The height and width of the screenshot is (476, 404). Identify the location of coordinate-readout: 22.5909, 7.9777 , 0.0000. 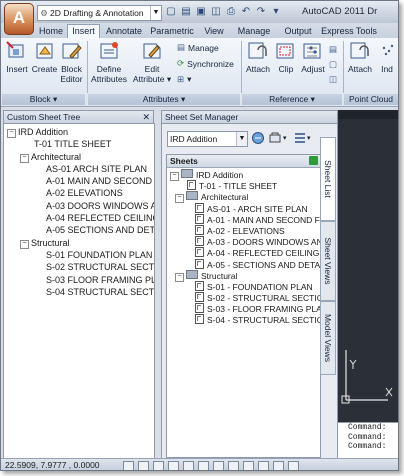
(52, 464).